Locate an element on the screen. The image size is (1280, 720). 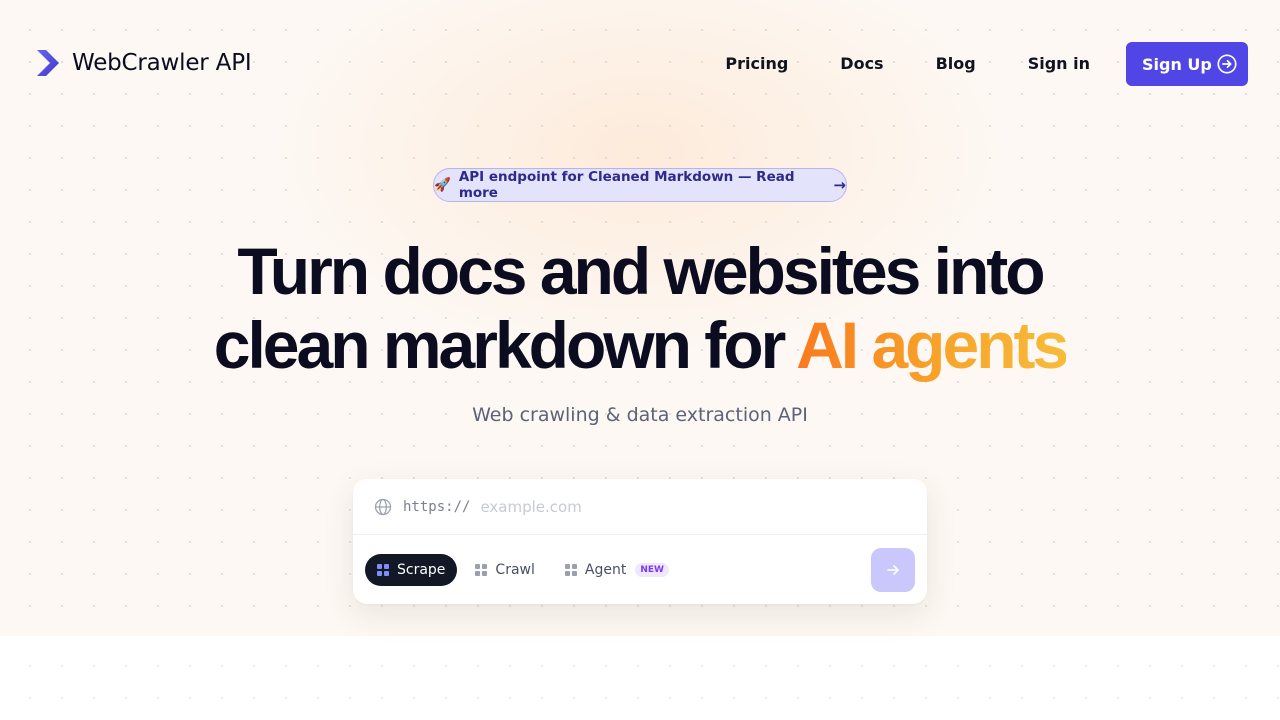
headline-line-2: clean markdown for AI agents is located at coordinates (640, 345).